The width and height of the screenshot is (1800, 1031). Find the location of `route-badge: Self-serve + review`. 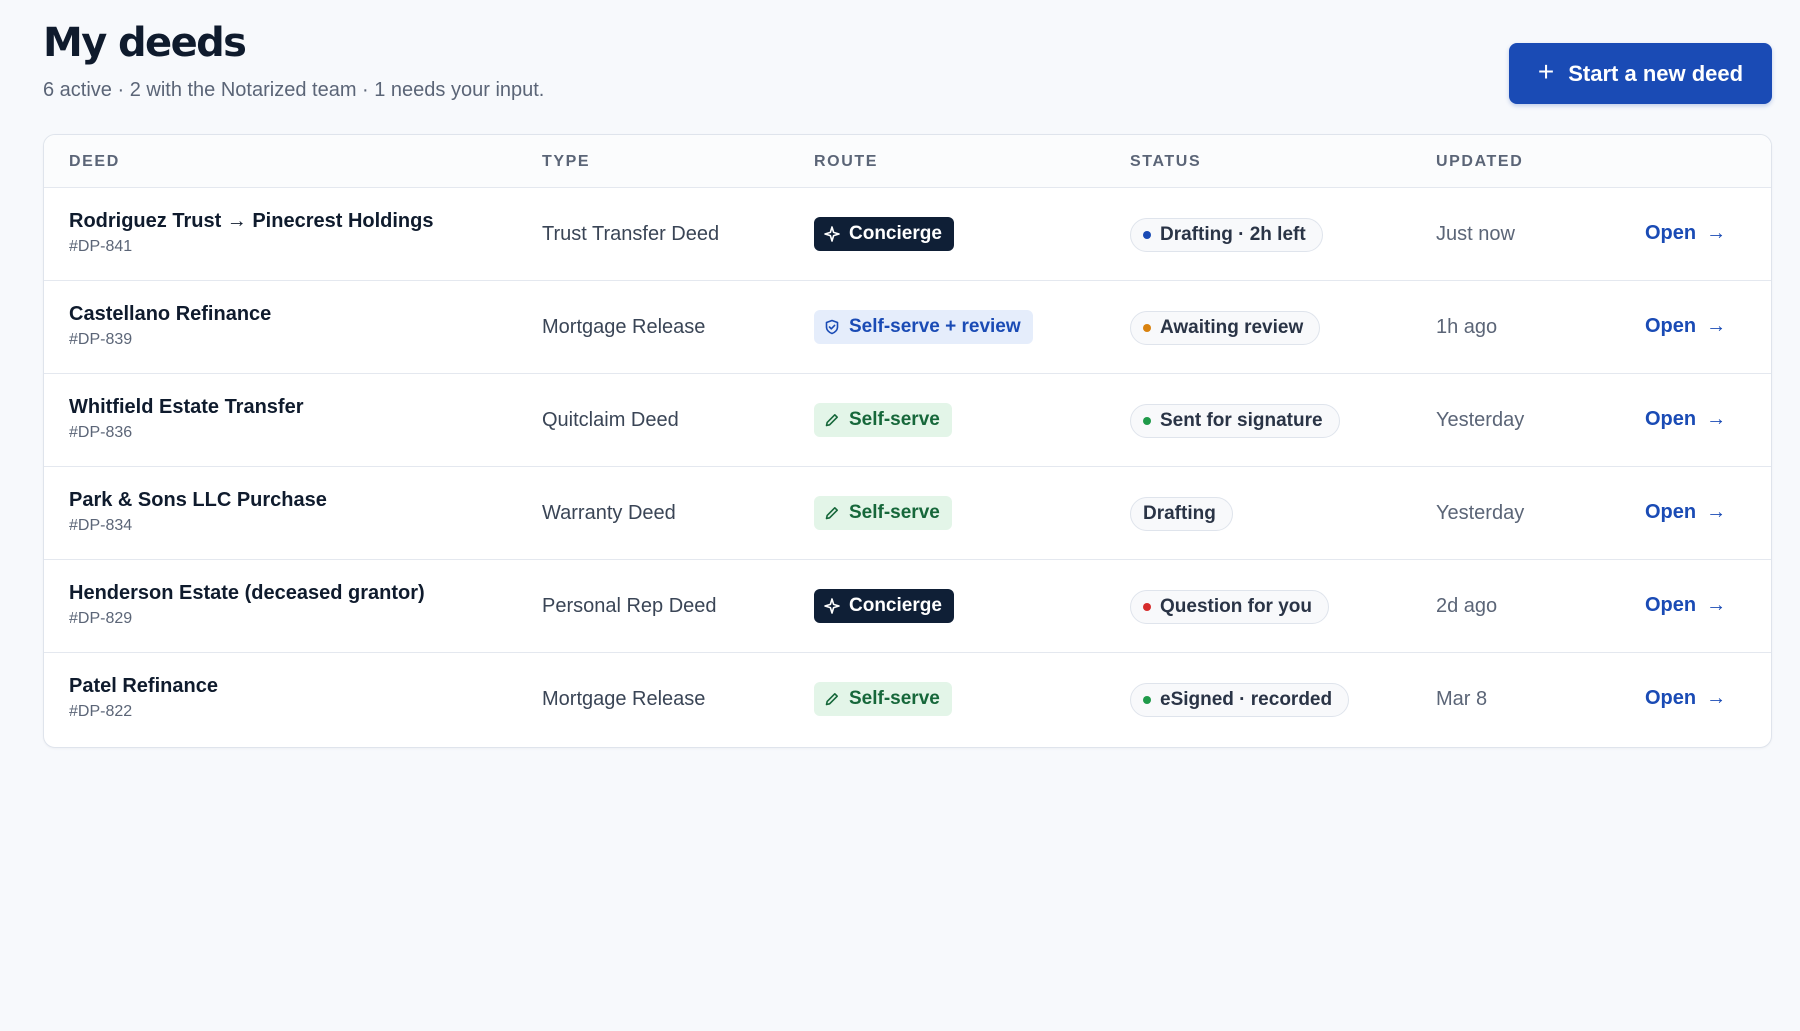

route-badge: Self-serve + review is located at coordinates (923, 327).